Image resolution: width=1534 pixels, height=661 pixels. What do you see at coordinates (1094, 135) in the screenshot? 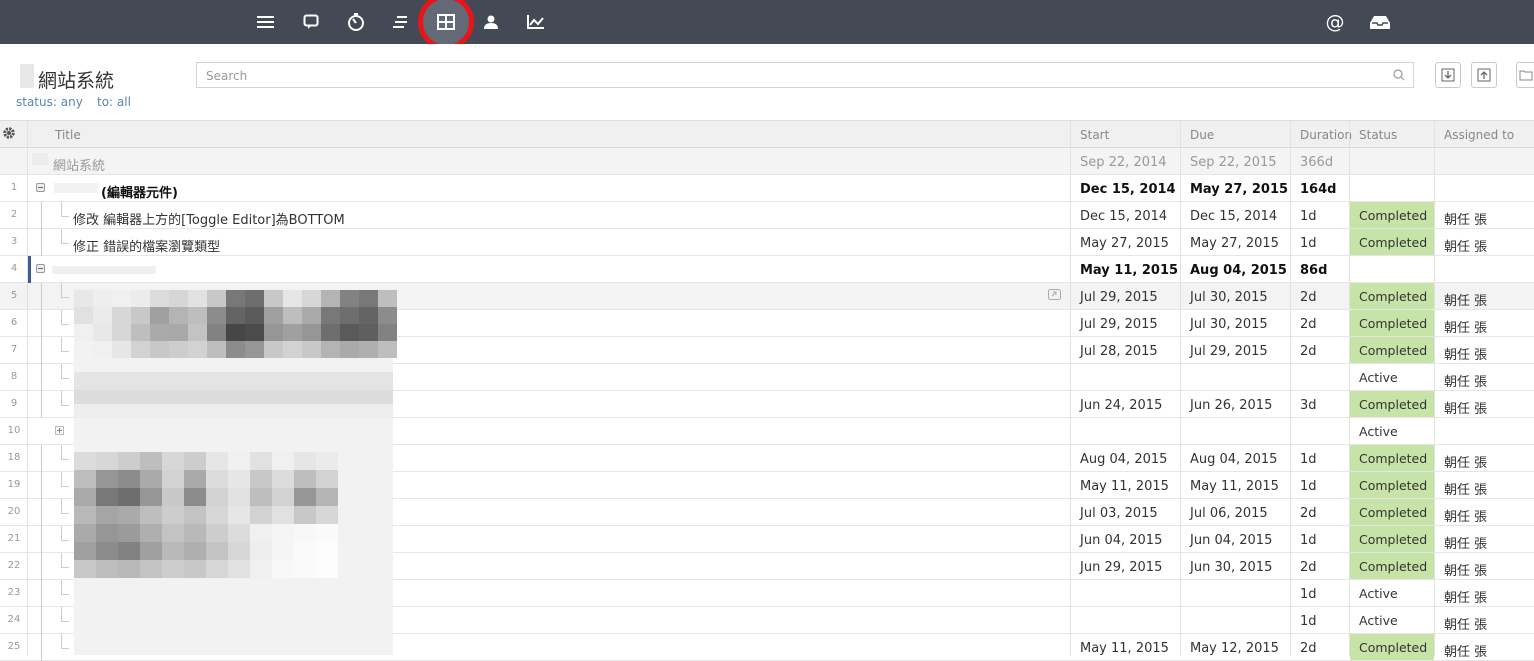
I see `col-start: Start` at bounding box center [1094, 135].